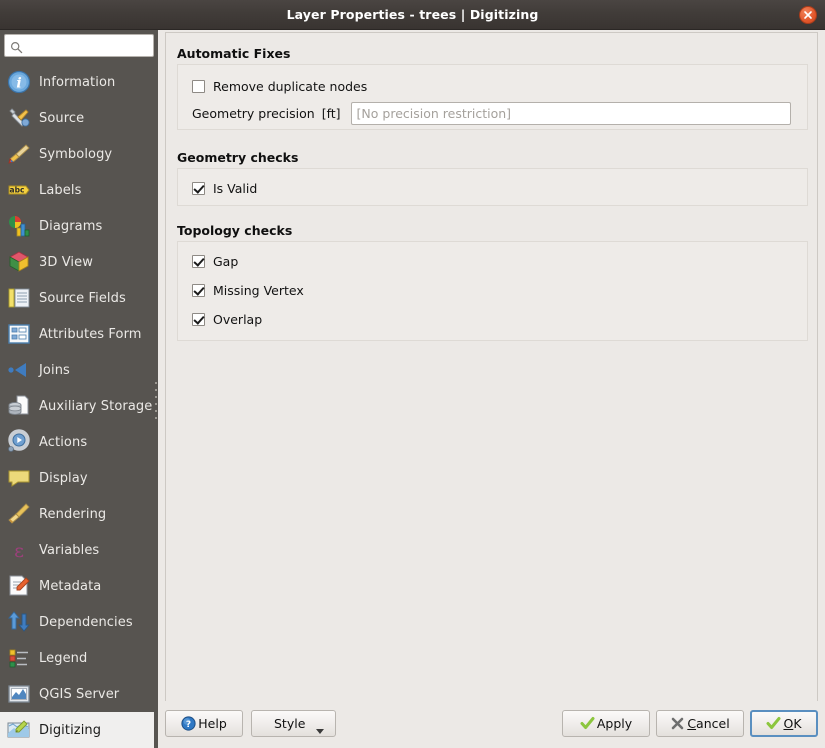  I want to click on sidebar-item-qgis-server: QGIS Server, so click(79, 694).